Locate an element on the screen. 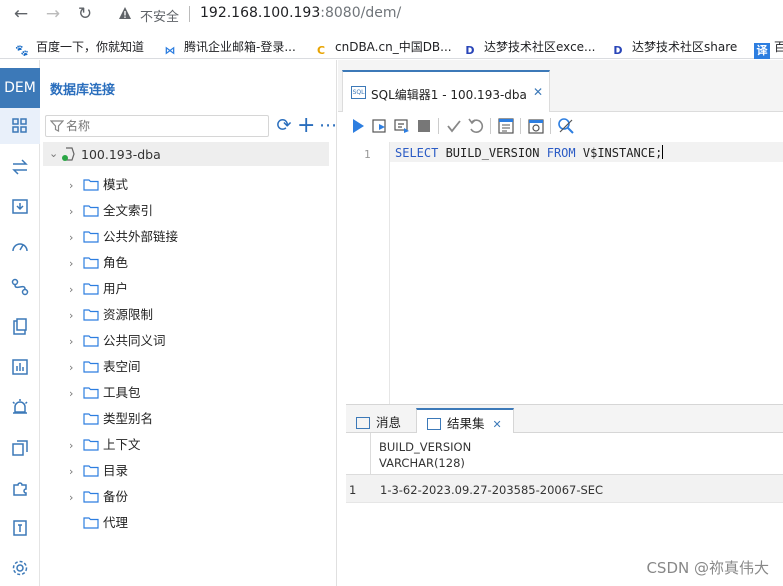 The width and height of the screenshot is (783, 586). chevron-down-icon: ⌄ is located at coordinates (55, 153).